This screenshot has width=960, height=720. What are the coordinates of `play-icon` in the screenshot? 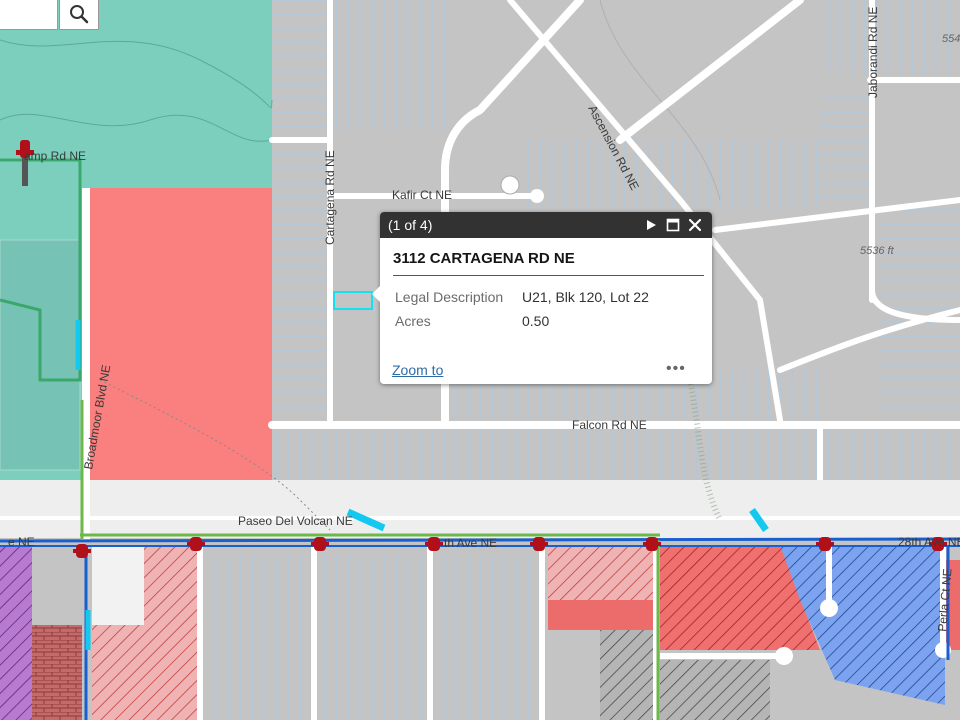 It's located at (651, 225).